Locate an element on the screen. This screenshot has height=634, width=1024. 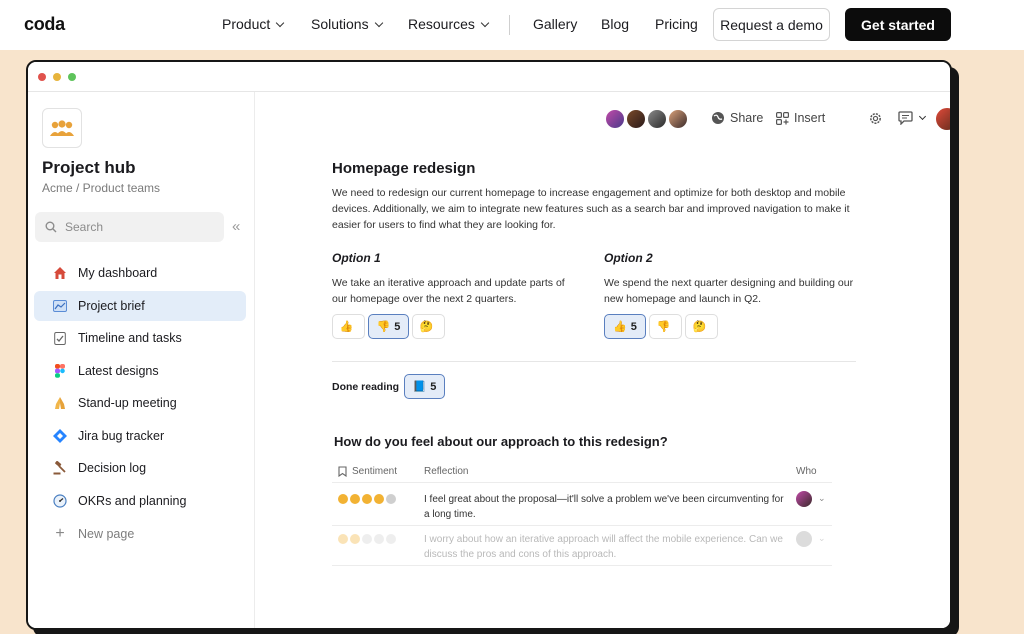
section-title: Homepage redesign is located at coordinates (404, 168).